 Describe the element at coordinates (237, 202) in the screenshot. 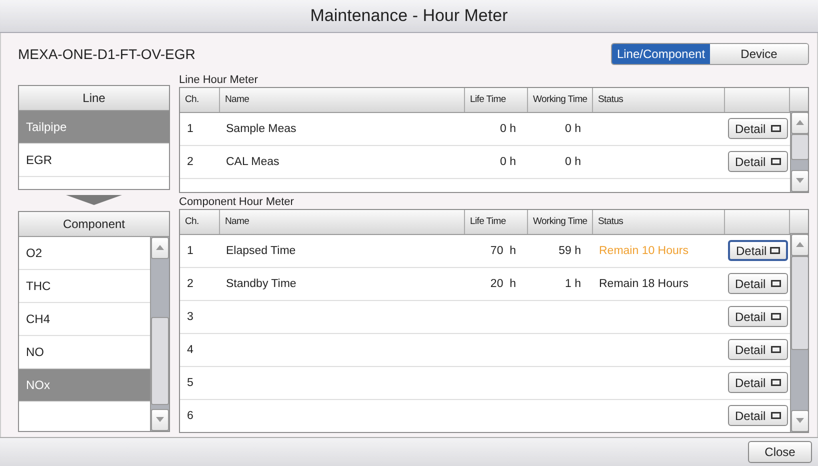

I see `table-title: Component Hour Meter` at that location.